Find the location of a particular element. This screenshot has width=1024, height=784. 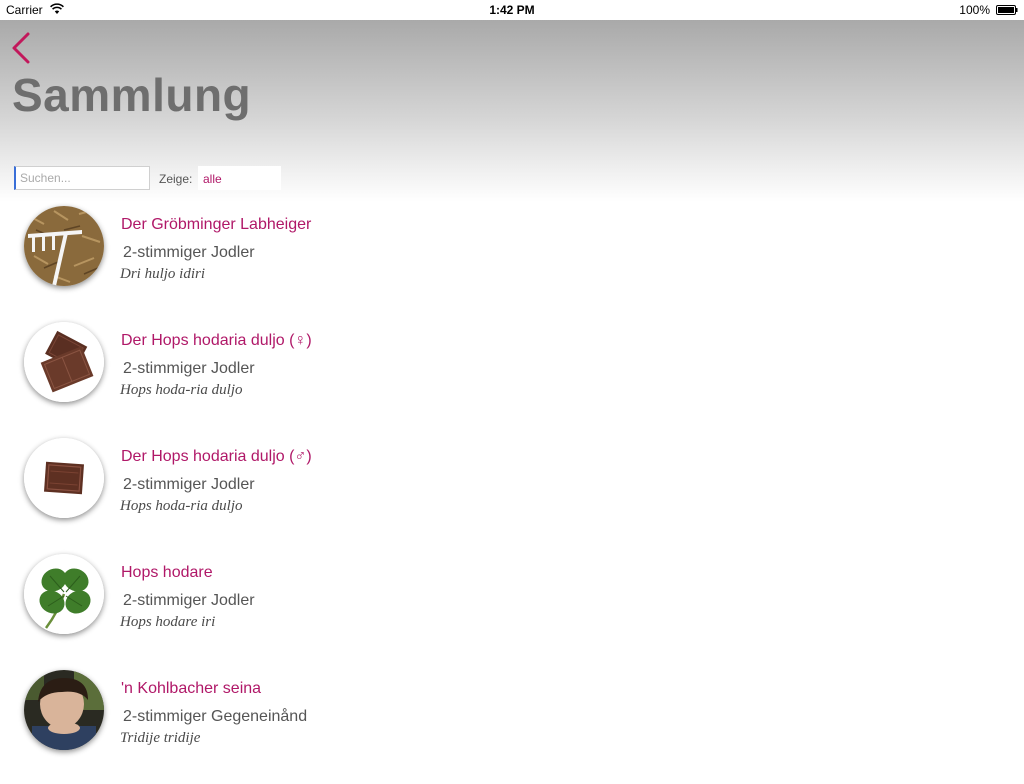

song-type: 2-stimmiger Gegeneinånd is located at coordinates (215, 716).